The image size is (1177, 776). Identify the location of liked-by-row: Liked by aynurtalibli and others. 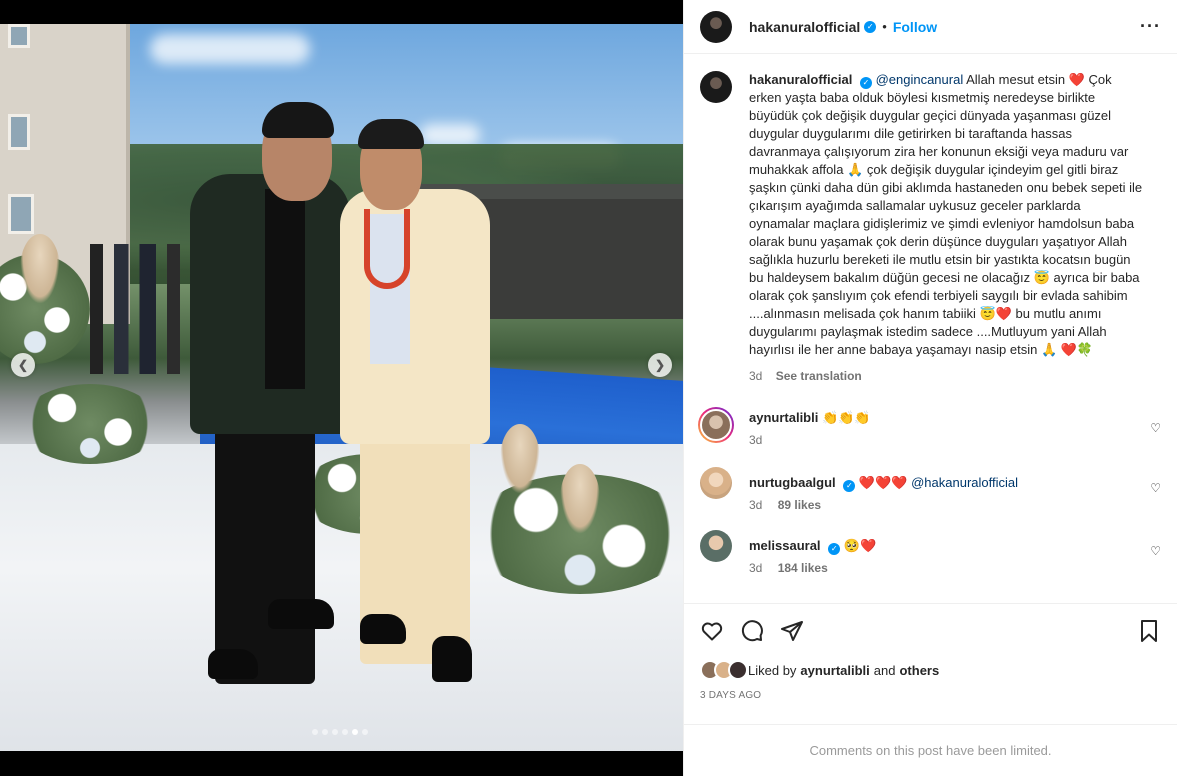
(930, 670).